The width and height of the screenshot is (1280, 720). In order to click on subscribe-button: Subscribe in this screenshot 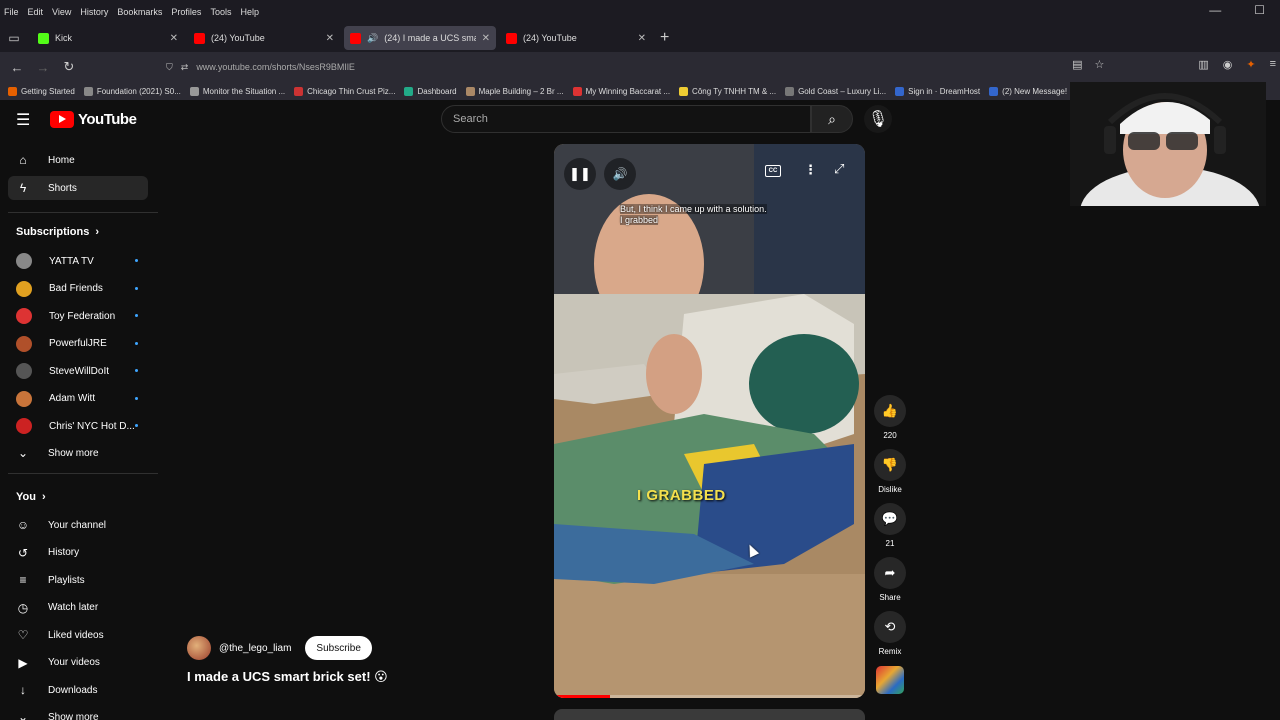, I will do `click(338, 648)`.